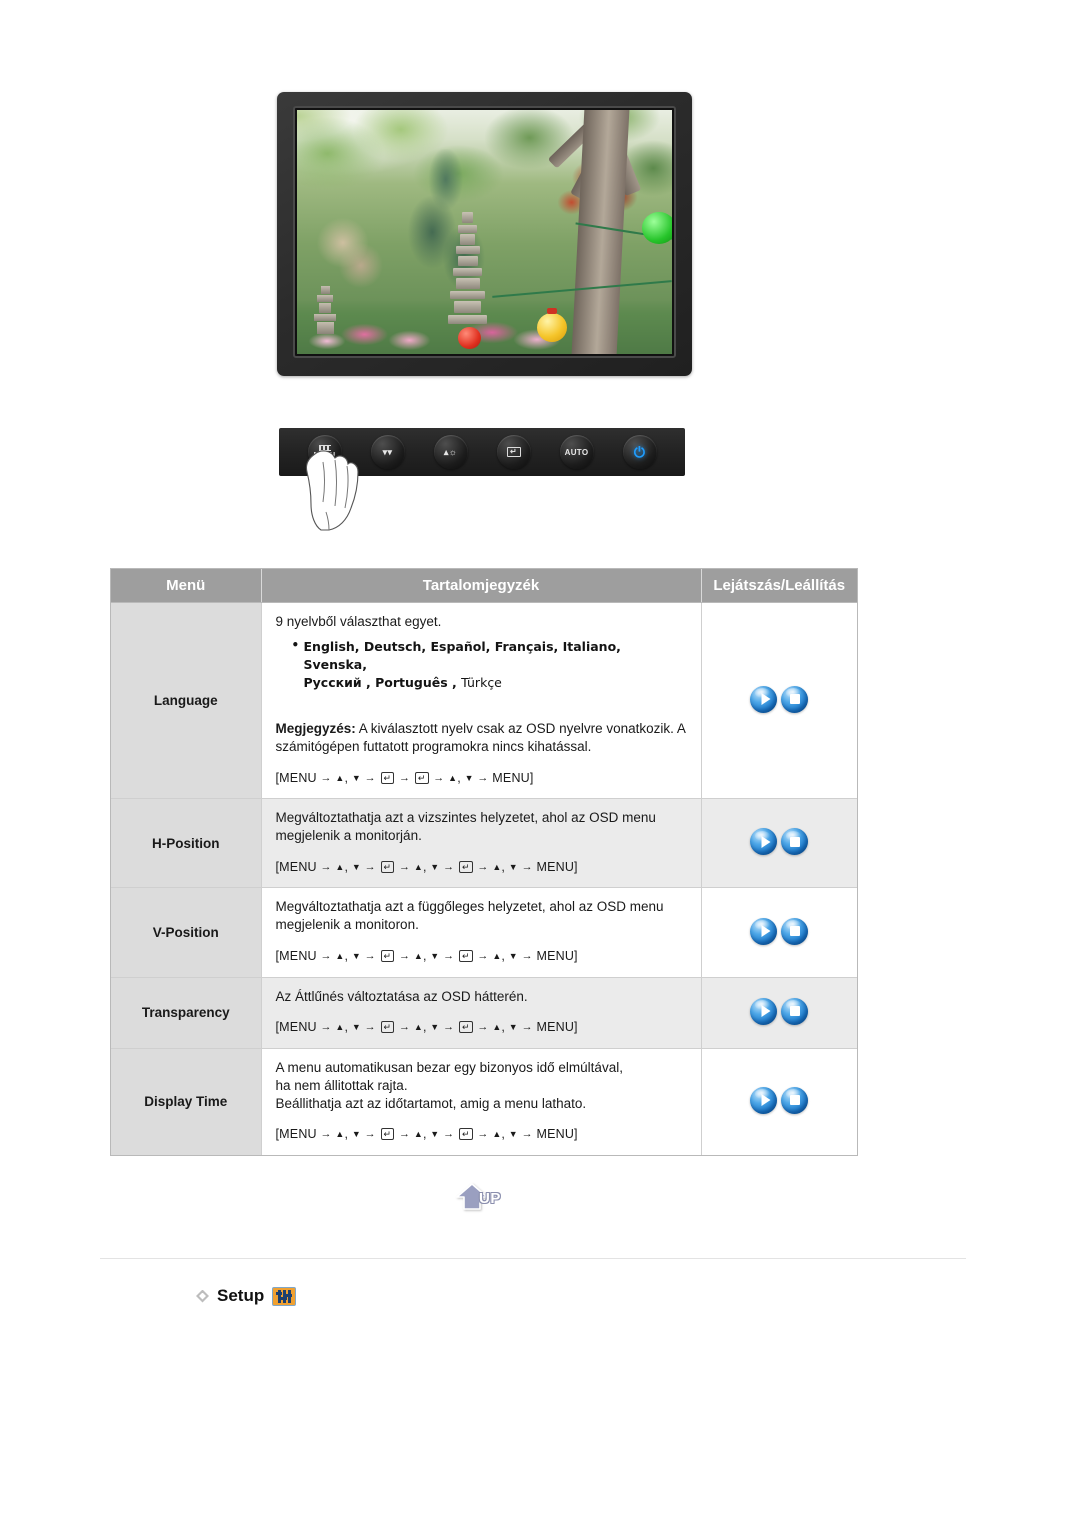 The width and height of the screenshot is (1080, 1528). I want to click on menu-label-language: Language, so click(186, 701).